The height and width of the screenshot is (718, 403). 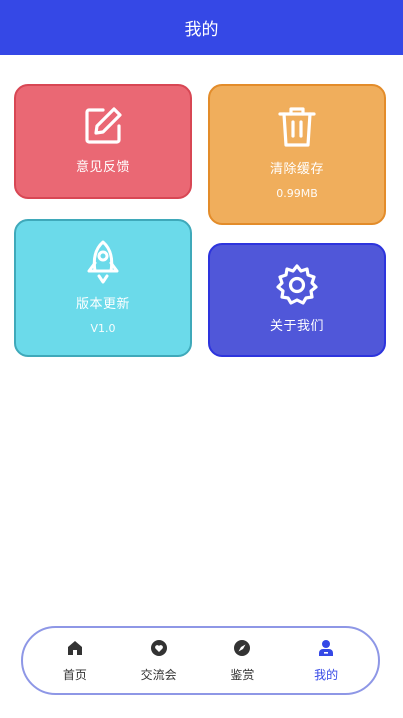 I want to click on about-us-label: 关于我们, so click(x=296, y=326).